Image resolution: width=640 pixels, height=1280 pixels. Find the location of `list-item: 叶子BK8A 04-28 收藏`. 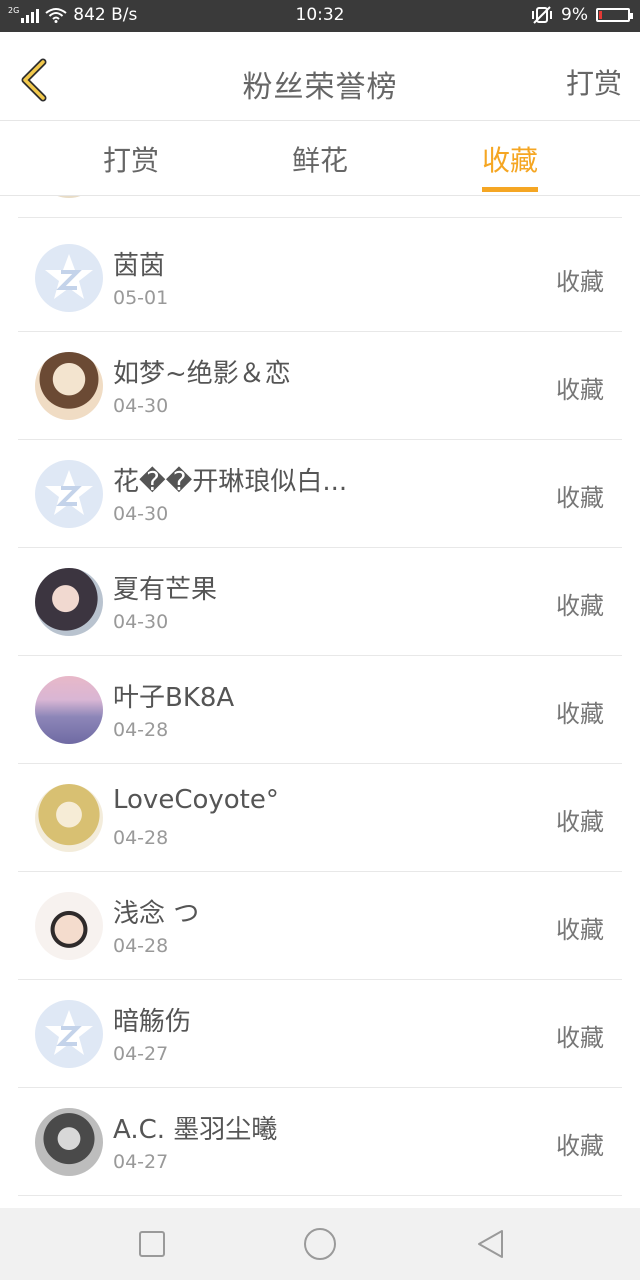

list-item: 叶子BK8A 04-28 收藏 is located at coordinates (320, 710).